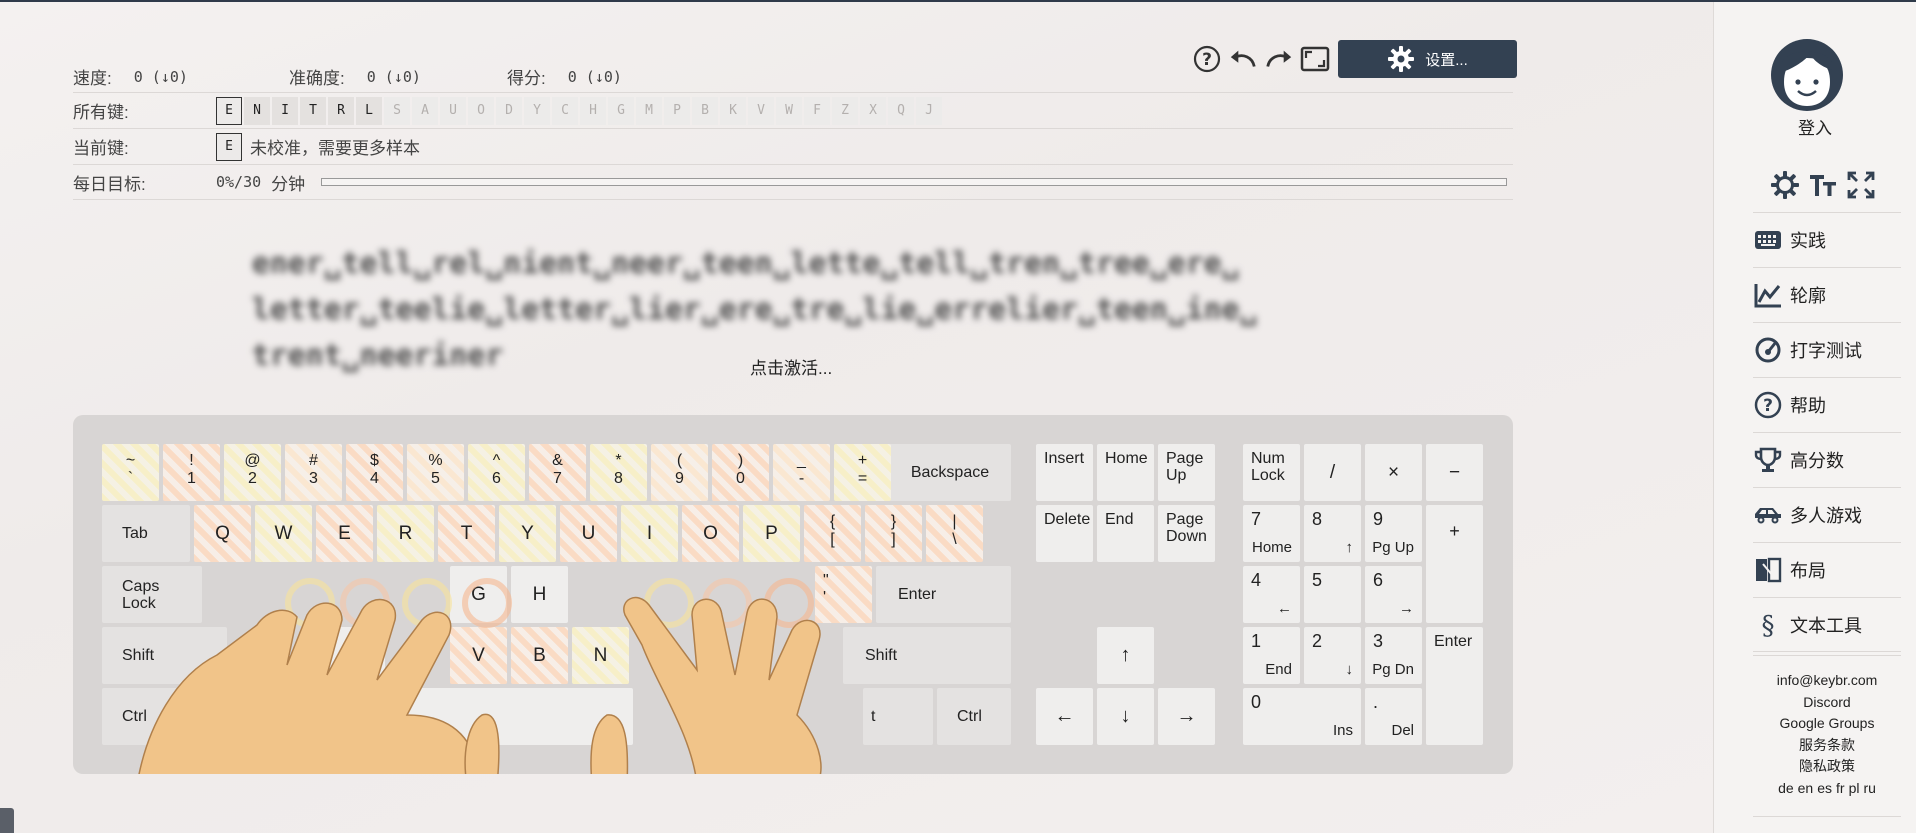  What do you see at coordinates (873, 110) in the screenshot?
I see `key-chip-inactive: X` at bounding box center [873, 110].